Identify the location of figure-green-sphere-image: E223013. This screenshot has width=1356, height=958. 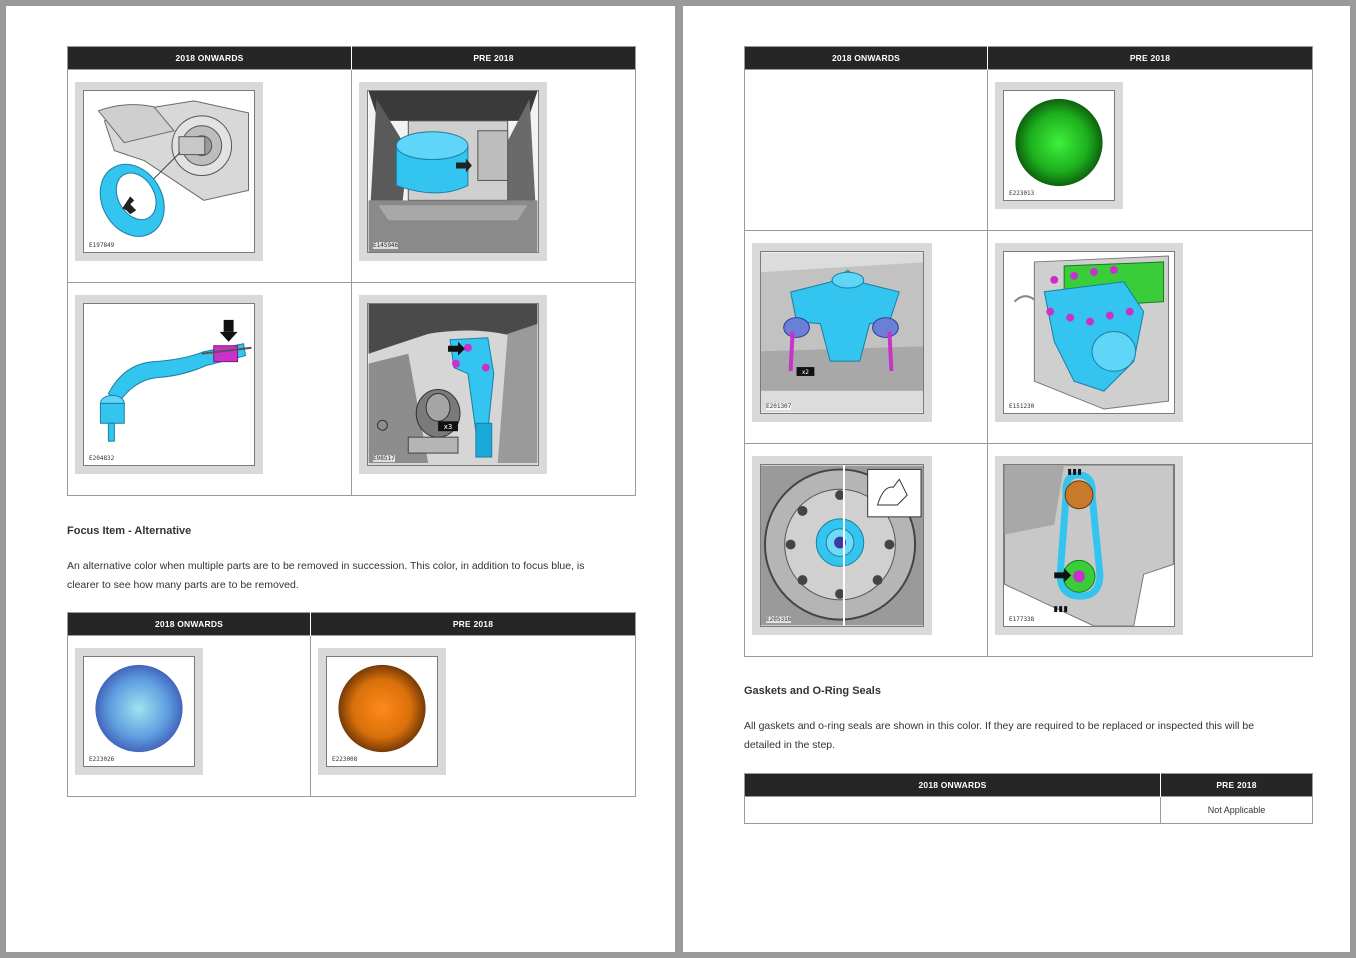
(1059, 145).